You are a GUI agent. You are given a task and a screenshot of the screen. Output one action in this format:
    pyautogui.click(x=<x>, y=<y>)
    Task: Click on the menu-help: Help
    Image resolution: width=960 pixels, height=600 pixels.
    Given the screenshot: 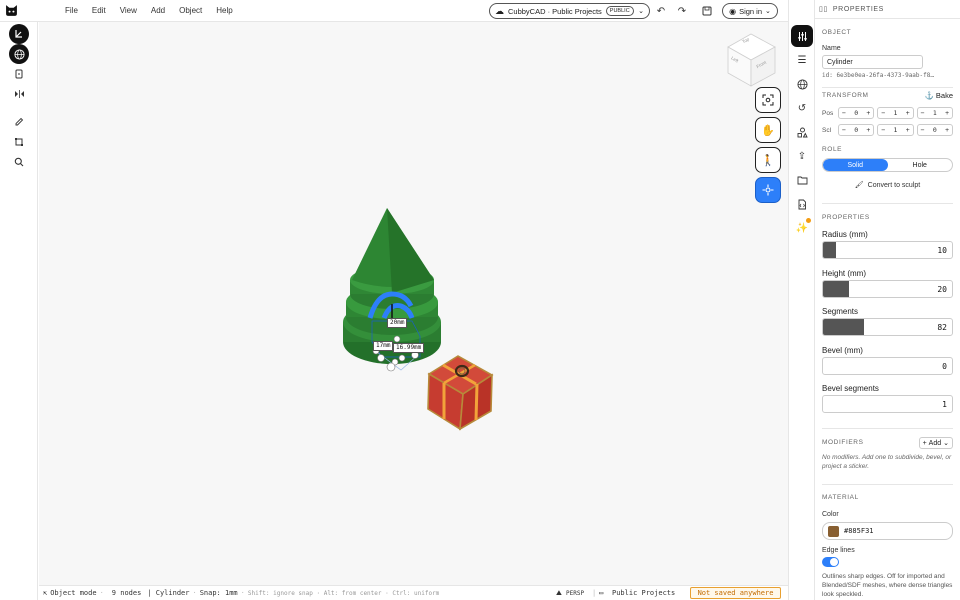 What is the action you would take?
    pyautogui.click(x=224, y=10)
    